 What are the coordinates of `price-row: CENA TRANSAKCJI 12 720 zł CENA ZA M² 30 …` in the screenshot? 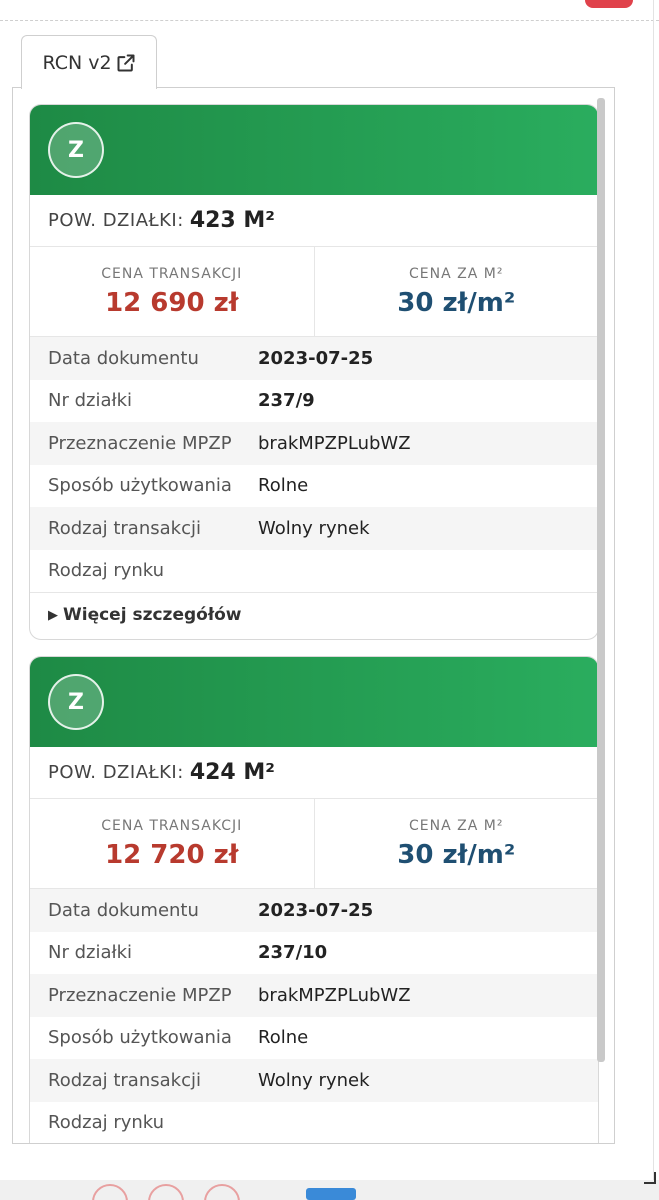 It's located at (314, 844).